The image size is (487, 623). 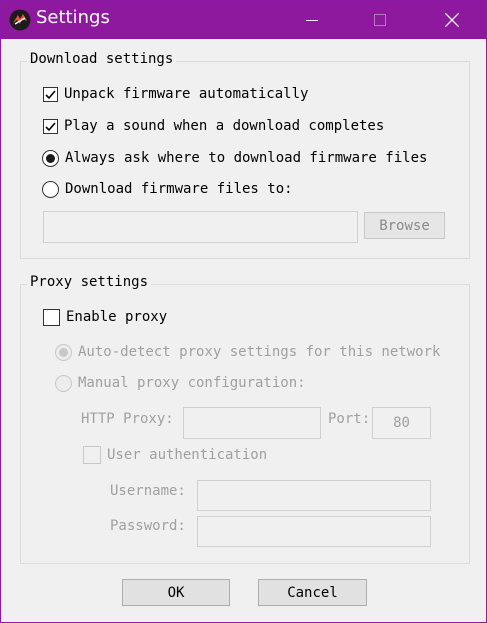 I want to click on user-auth-checkbox, so click(x=92, y=455).